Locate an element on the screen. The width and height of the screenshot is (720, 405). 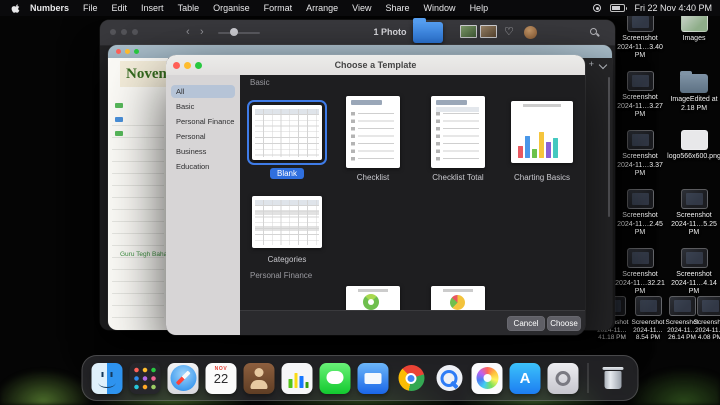
blue-folder-icon is located at coordinates (428, 30).